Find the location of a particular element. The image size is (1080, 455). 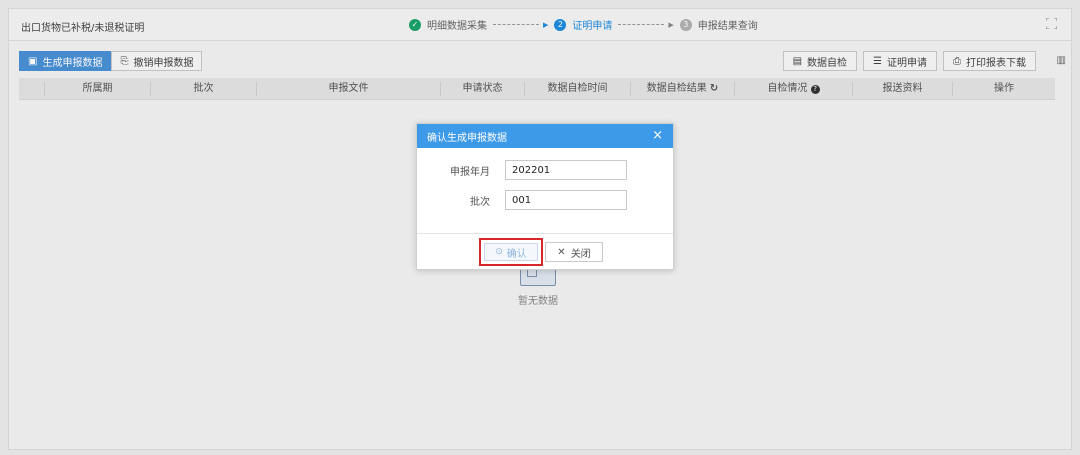

batch-input is located at coordinates (566, 200).